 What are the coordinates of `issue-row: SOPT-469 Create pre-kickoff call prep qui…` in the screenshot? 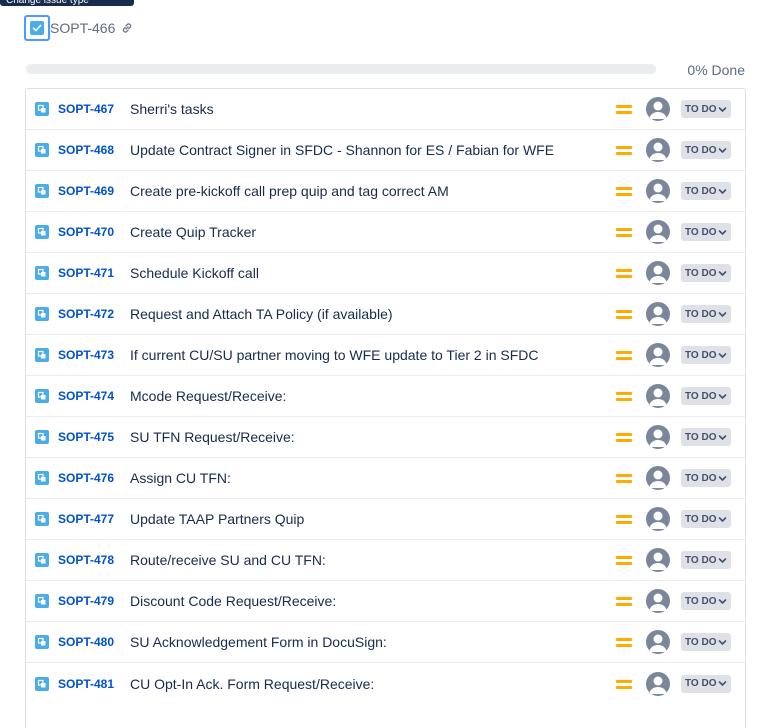 It's located at (385, 191).